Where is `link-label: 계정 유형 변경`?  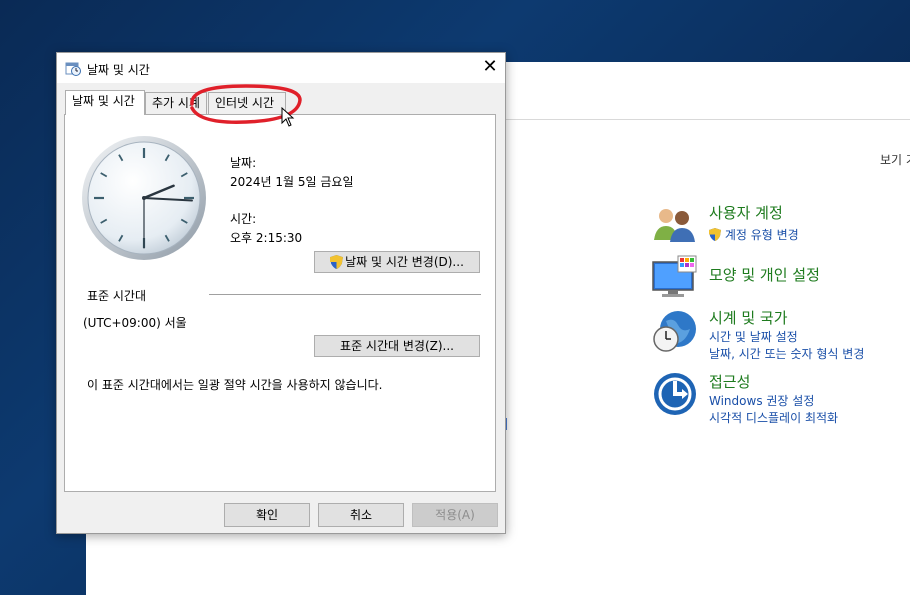 link-label: 계정 유형 변경 is located at coordinates (762, 235).